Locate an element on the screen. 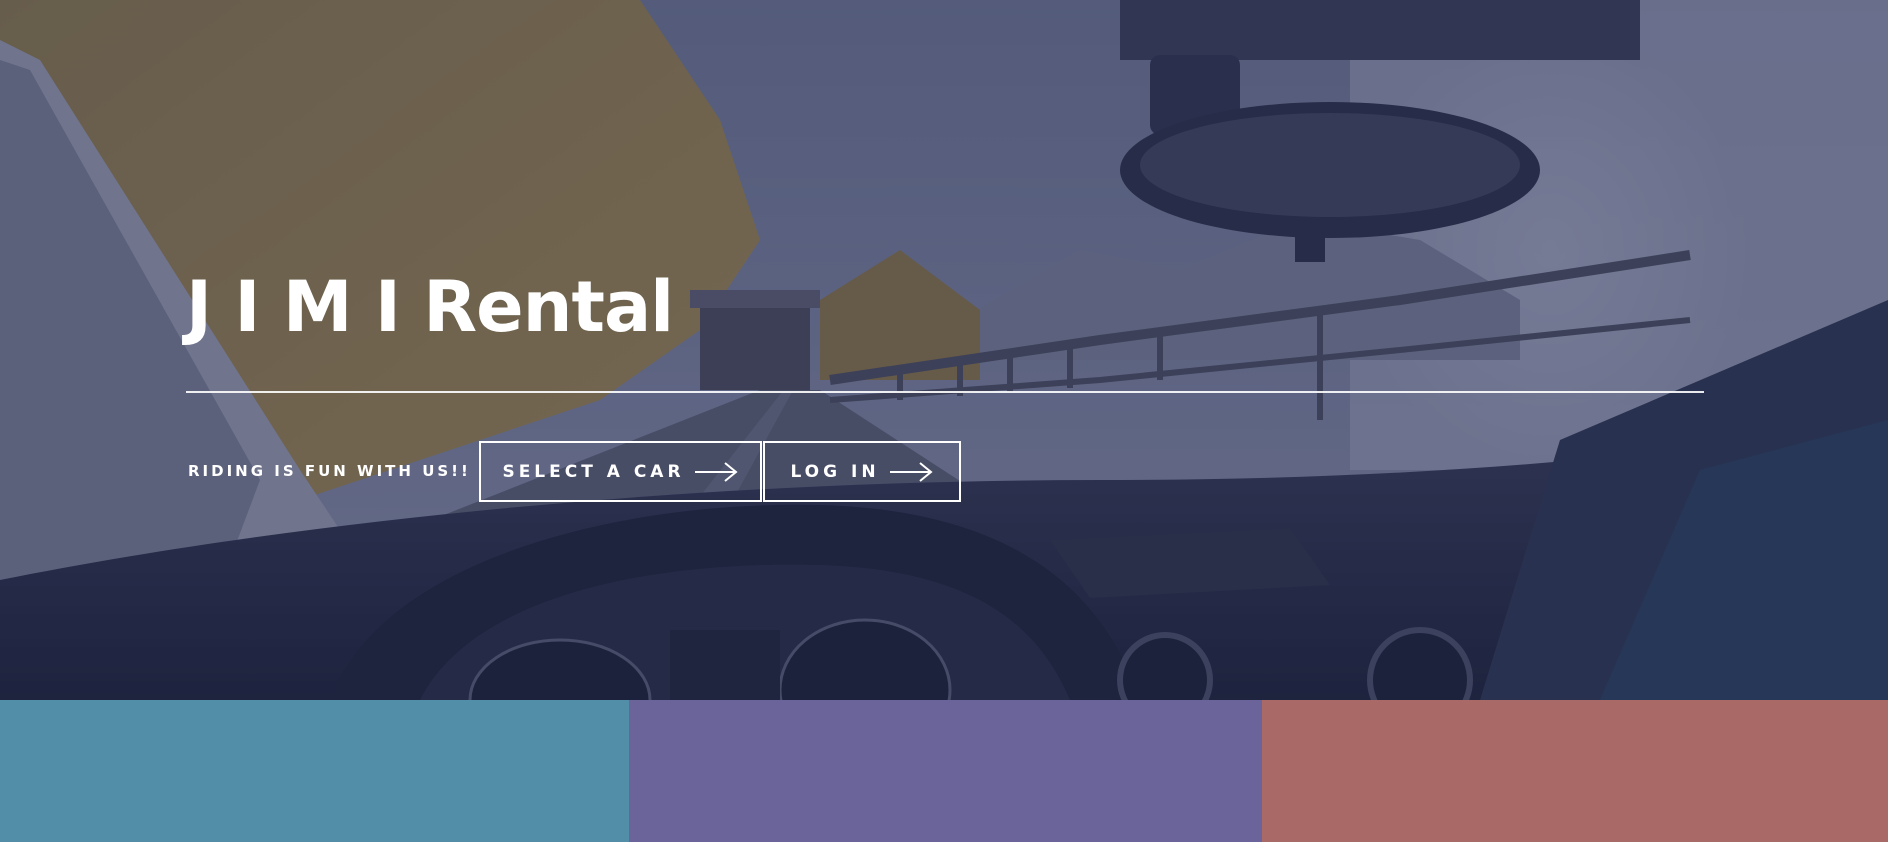 This screenshot has width=1888, height=842. title-divider is located at coordinates (945, 392).